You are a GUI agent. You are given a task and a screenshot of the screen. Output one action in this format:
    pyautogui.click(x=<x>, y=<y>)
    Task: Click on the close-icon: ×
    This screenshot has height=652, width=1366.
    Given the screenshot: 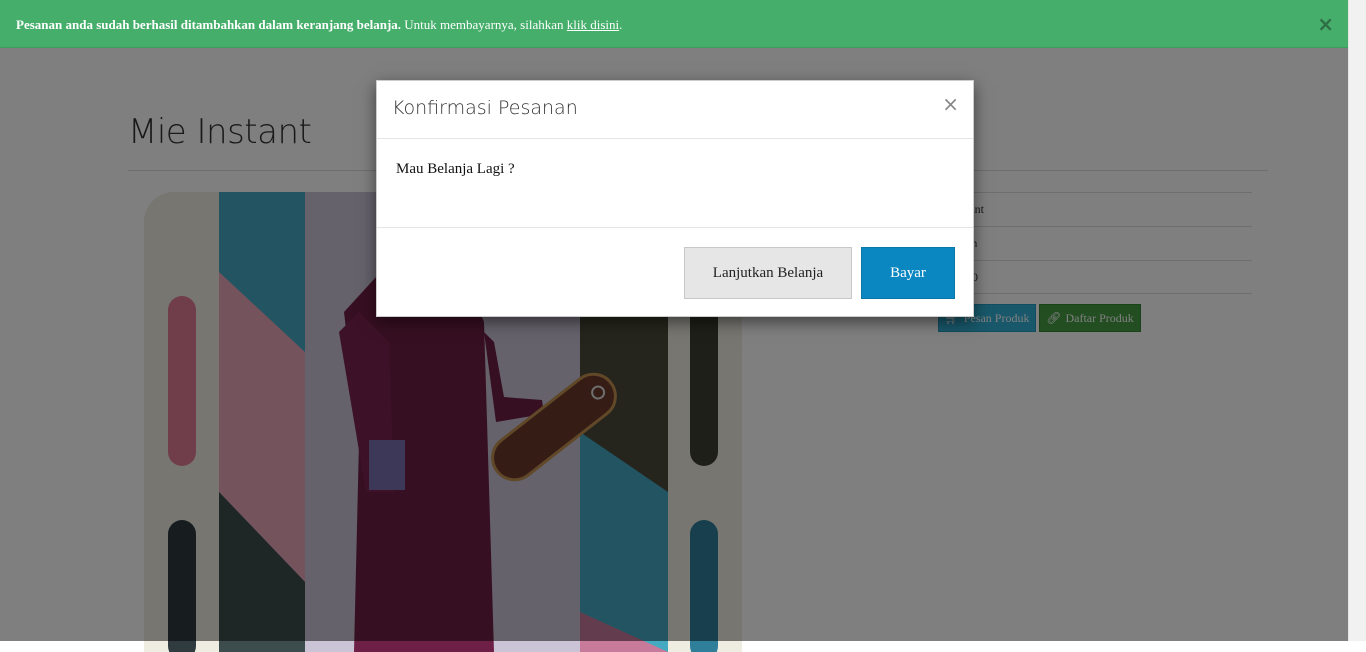 What is the action you would take?
    pyautogui.click(x=950, y=104)
    